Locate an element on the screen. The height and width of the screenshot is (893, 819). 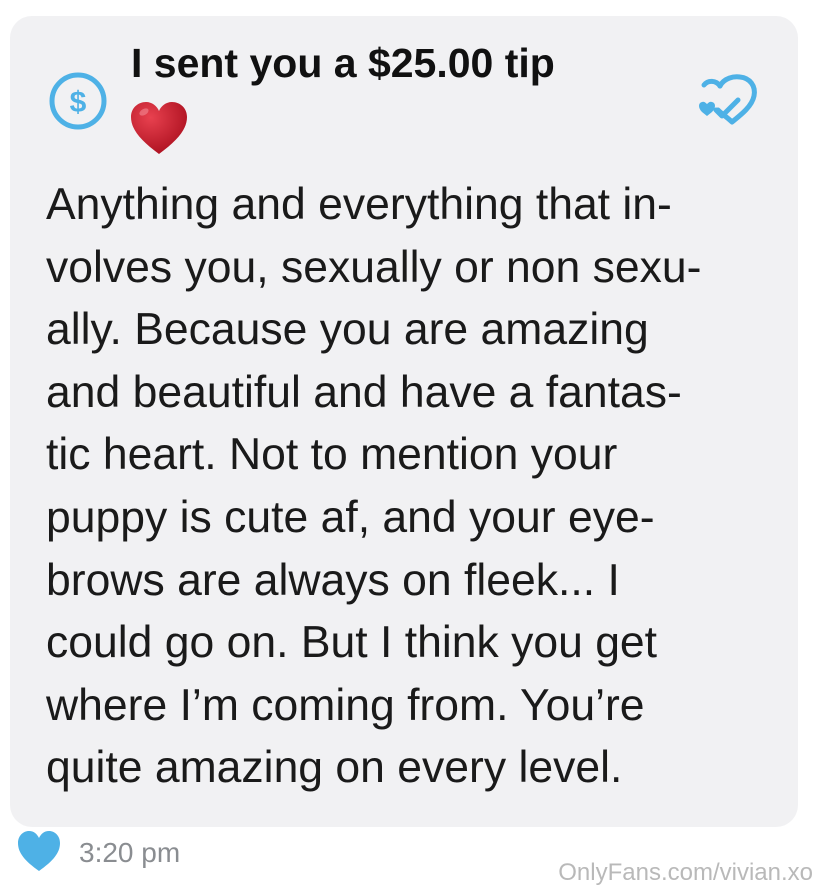
message-line: puppy is cute af, and your eye- is located at coordinates (350, 517).